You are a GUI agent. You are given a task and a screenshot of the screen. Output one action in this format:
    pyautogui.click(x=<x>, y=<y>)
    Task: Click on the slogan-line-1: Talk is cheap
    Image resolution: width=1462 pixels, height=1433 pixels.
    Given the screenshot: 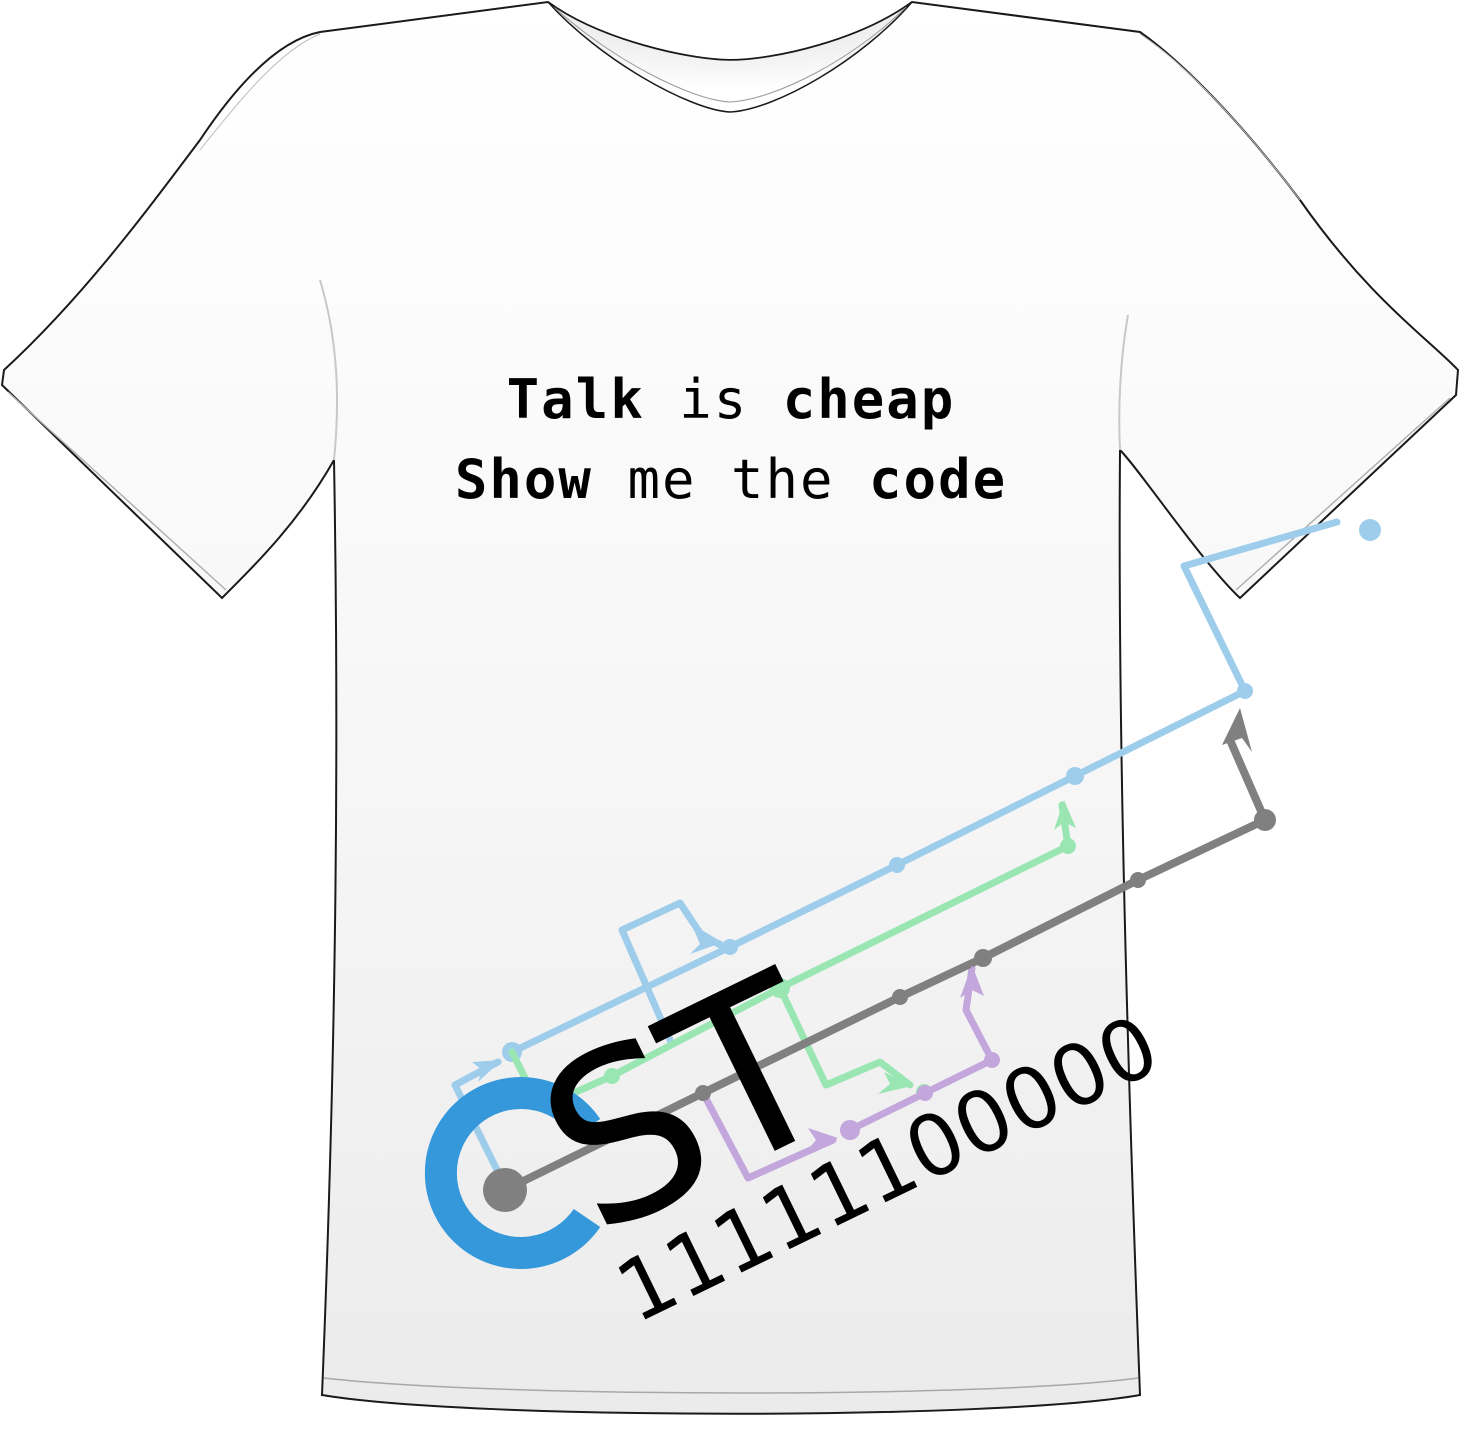 What is the action you would take?
    pyautogui.click(x=731, y=399)
    